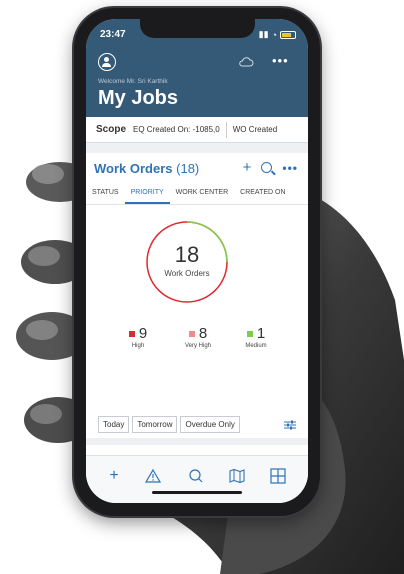 The image size is (404, 574). I want to click on legend-label: High, so click(138, 346).